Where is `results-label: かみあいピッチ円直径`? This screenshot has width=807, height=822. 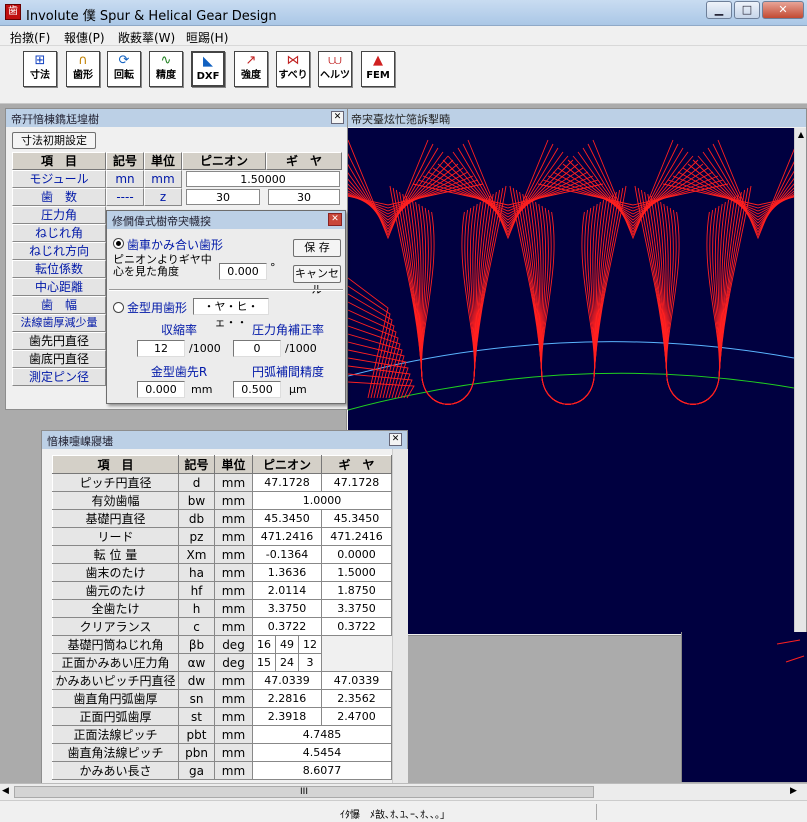
results-label: かみあいピッチ円直径 is located at coordinates (115, 680).